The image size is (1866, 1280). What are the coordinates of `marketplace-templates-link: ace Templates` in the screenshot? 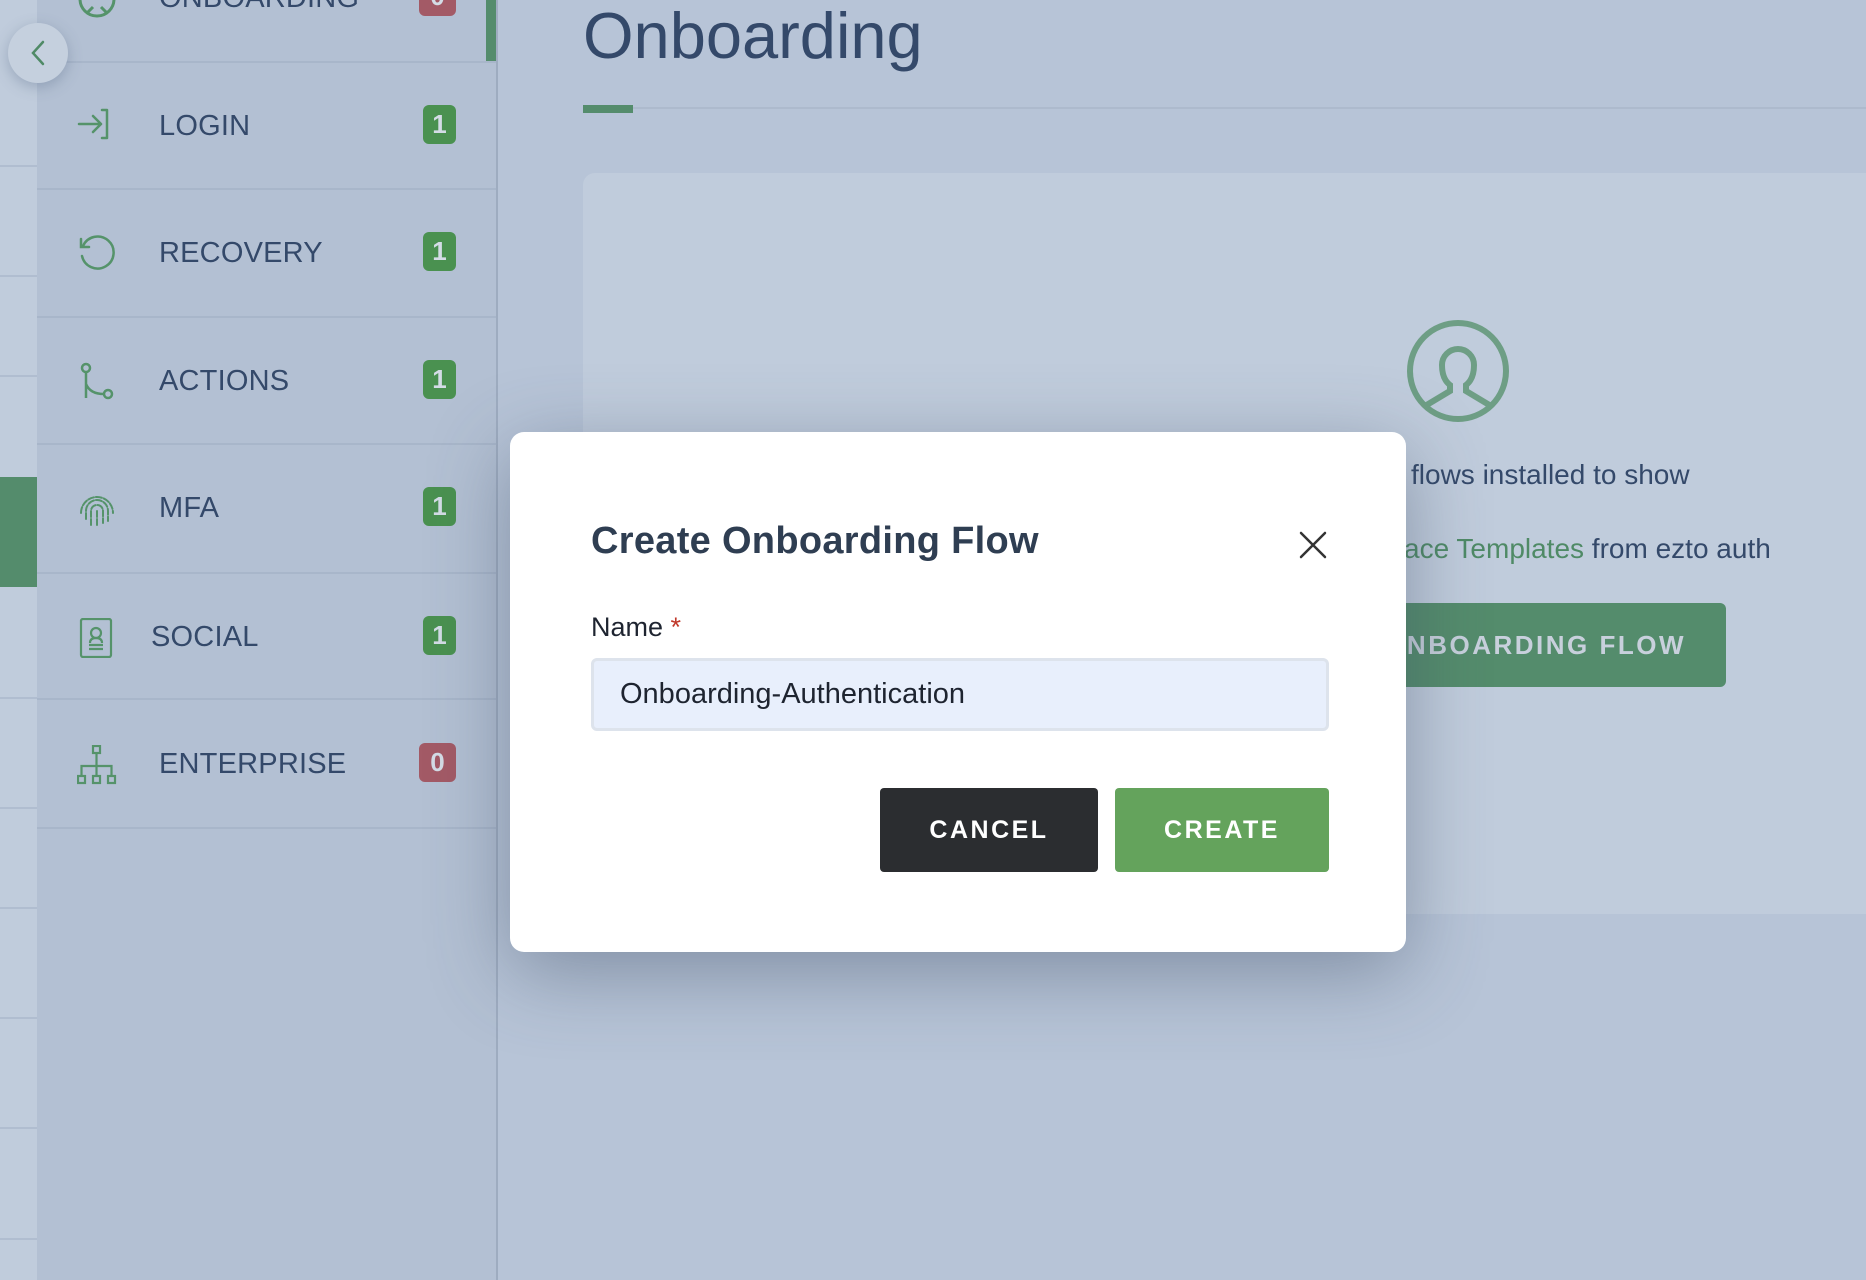 It's located at (1494, 548).